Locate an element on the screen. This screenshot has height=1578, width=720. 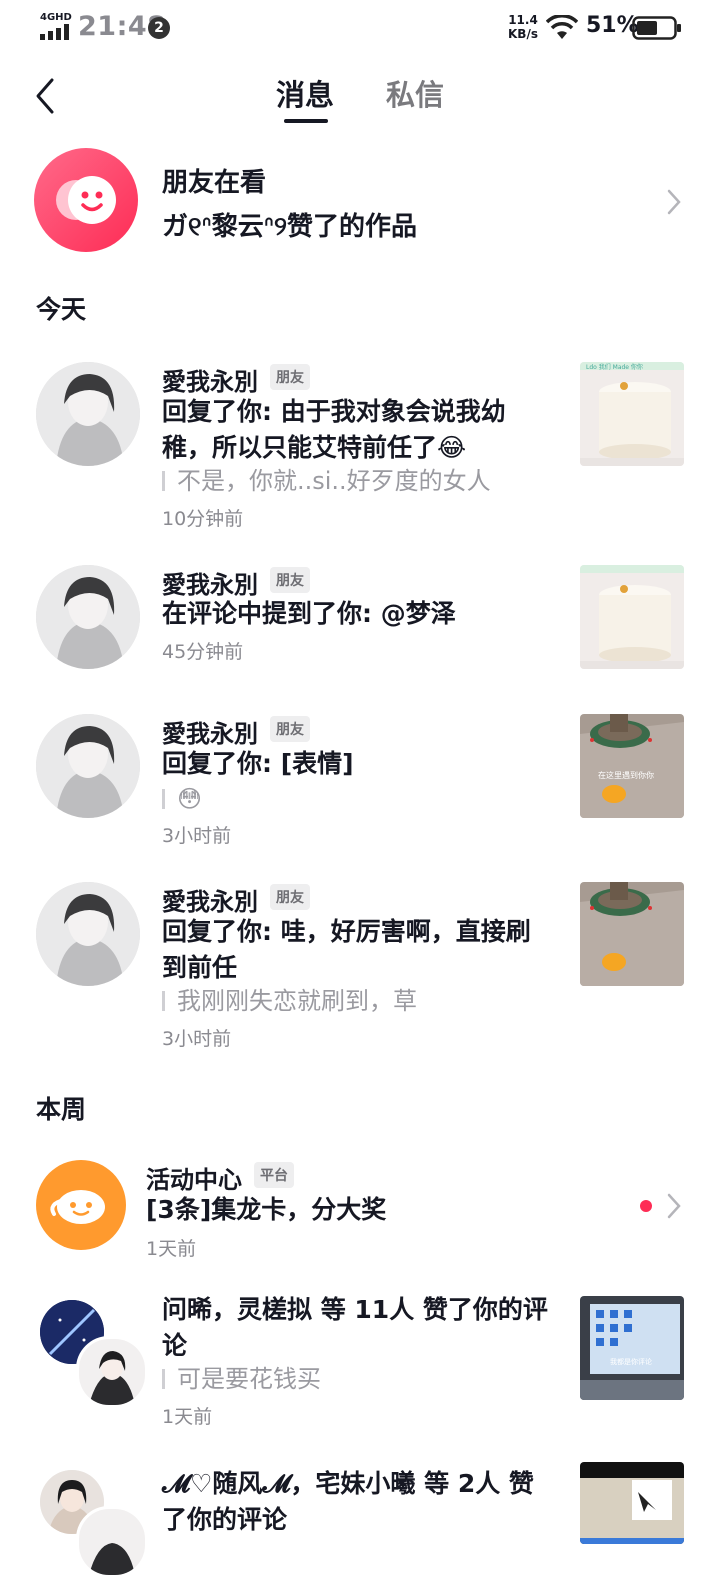
cake-thumbnail-image: Ldo 我们 Made 你你 is located at coordinates (632, 414).